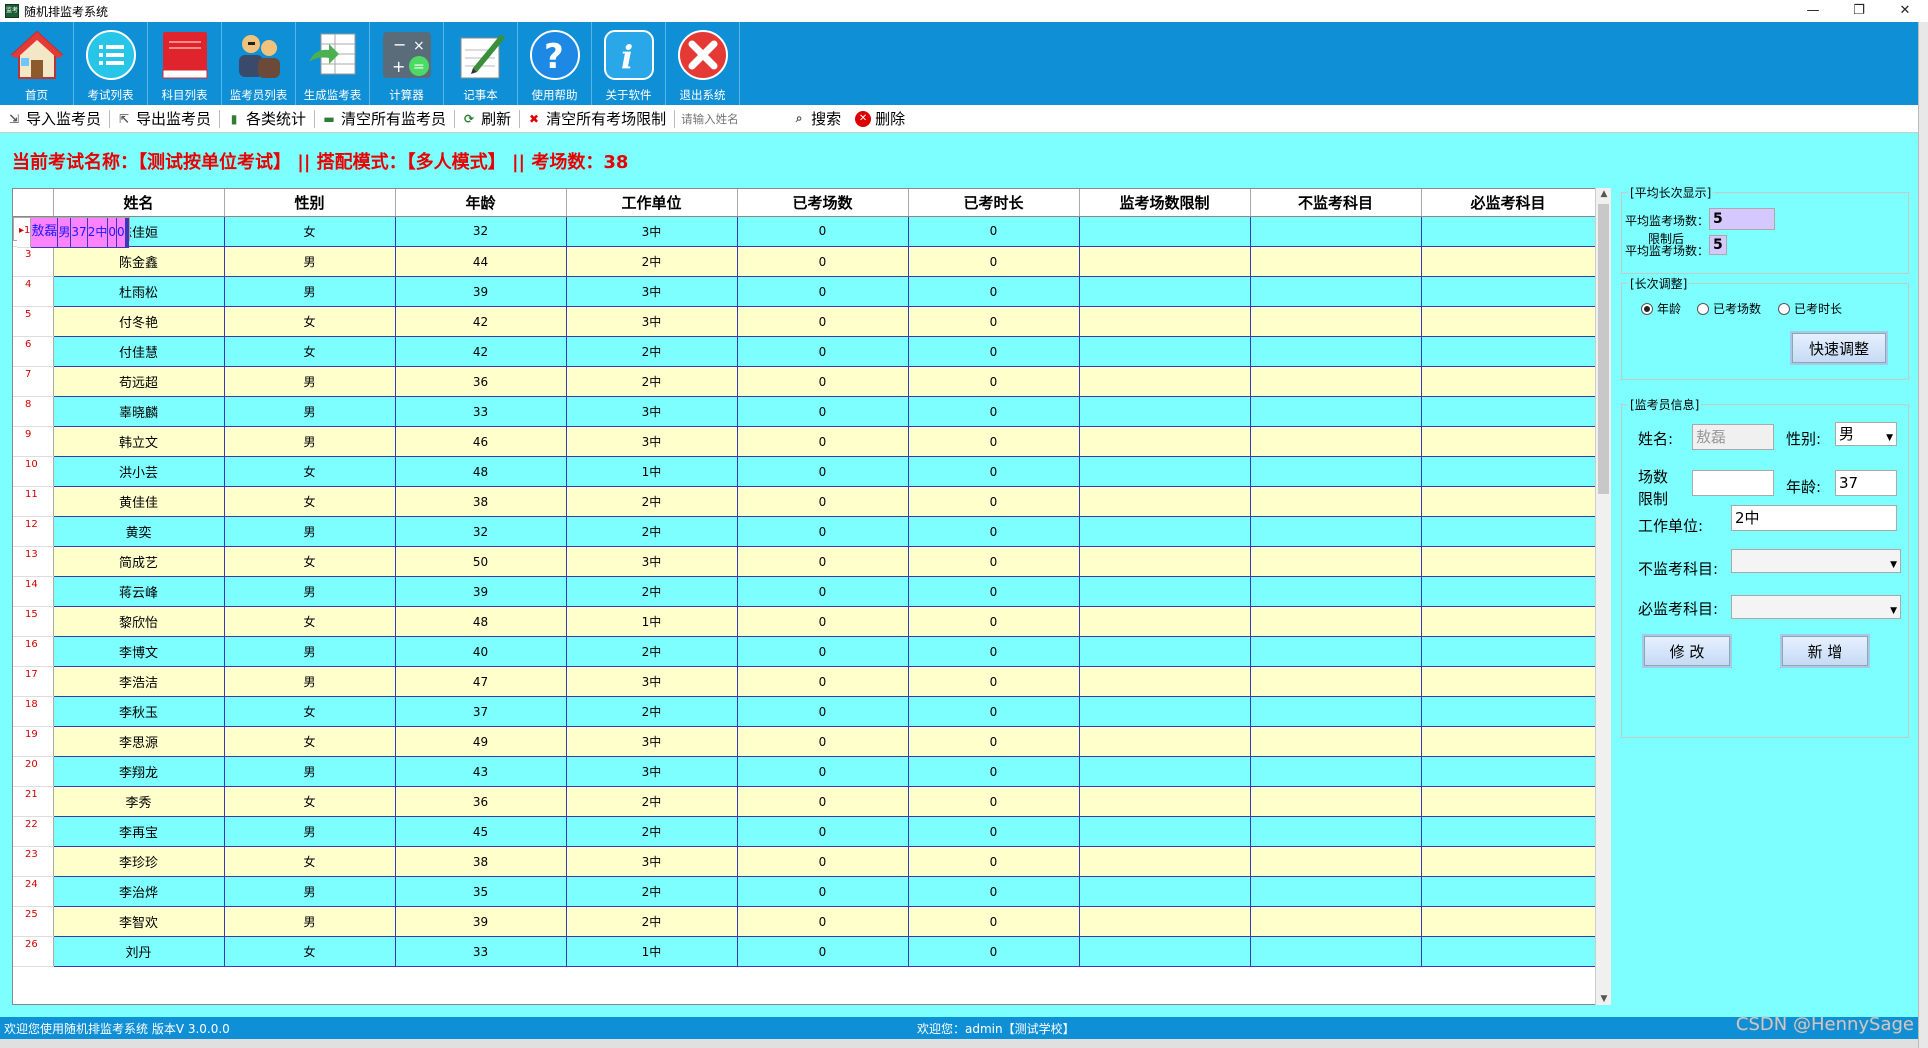  Describe the element at coordinates (481, 471) in the screenshot. I see `cell-age: 48` at that location.